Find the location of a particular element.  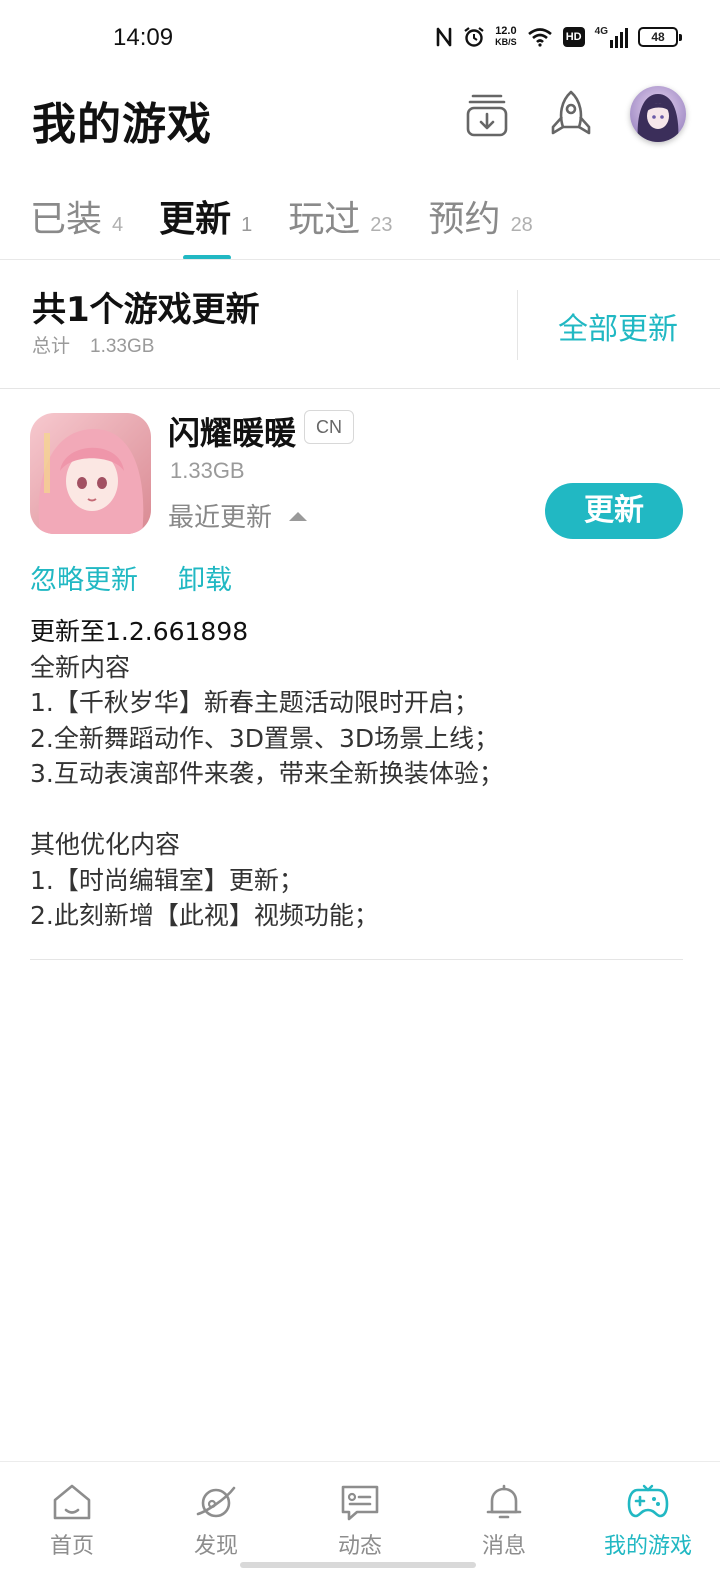

header-actions is located at coordinates (574, 114).